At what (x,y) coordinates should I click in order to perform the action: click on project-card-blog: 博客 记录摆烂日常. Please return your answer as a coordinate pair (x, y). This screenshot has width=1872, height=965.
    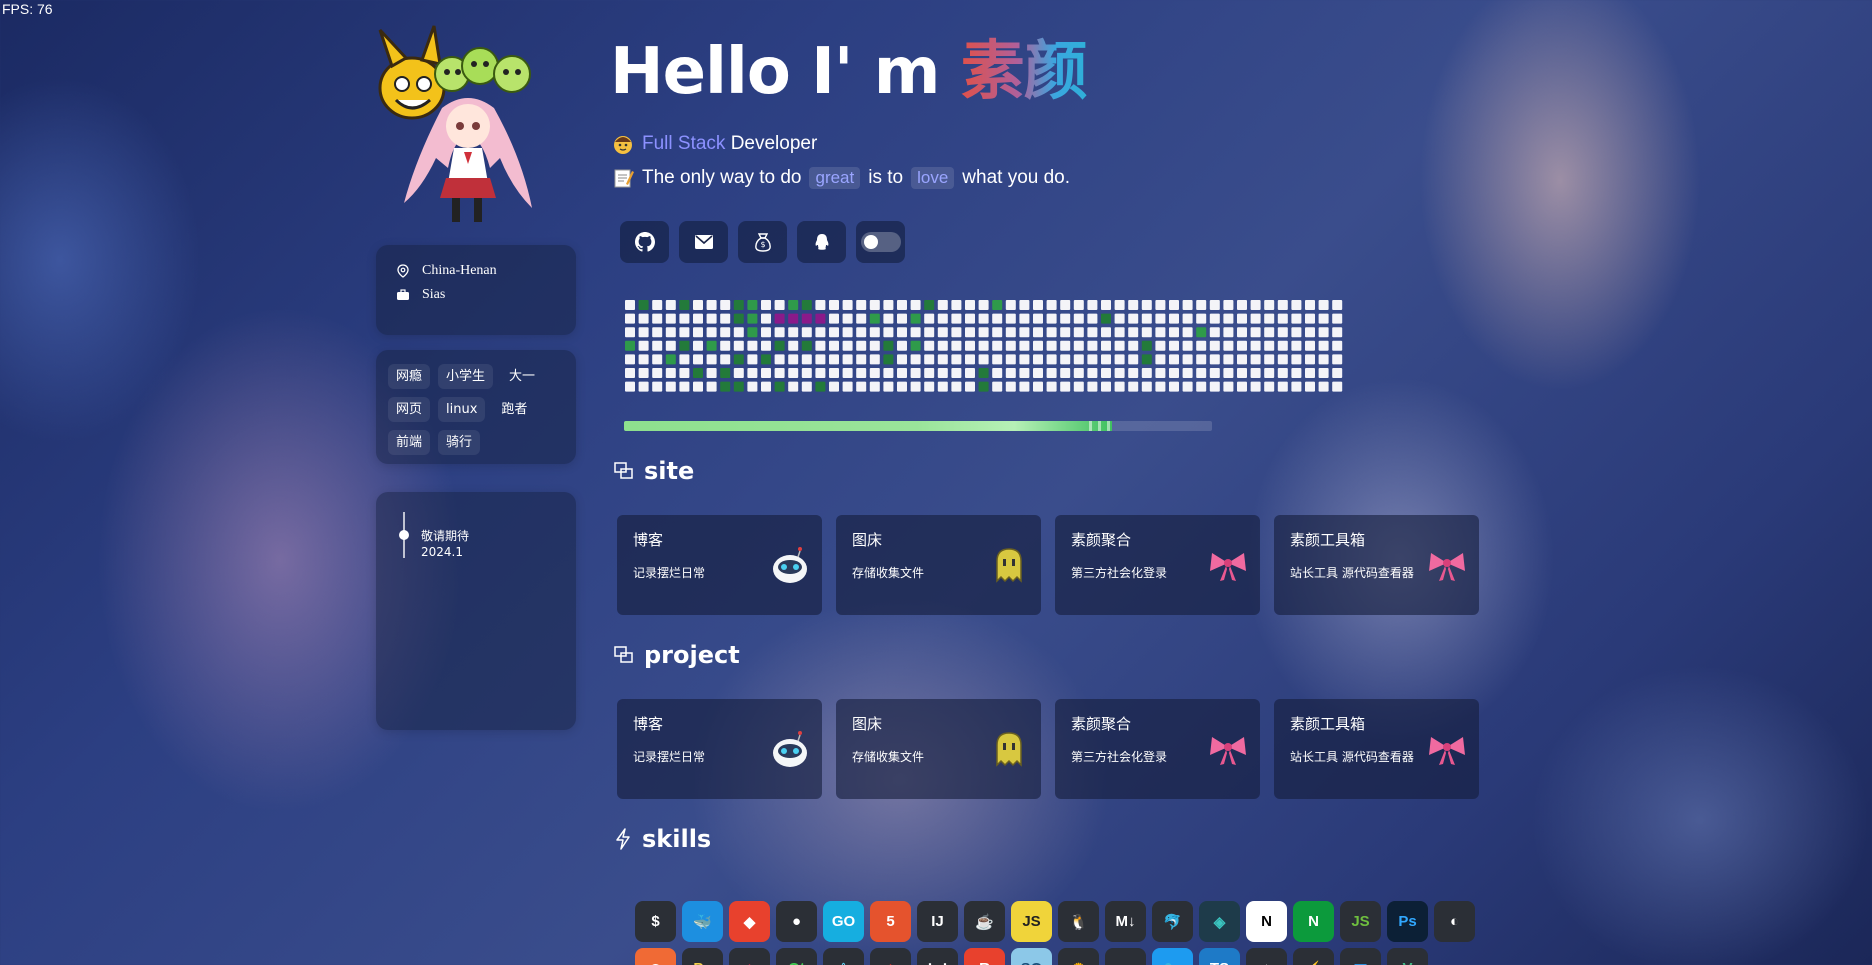
    Looking at the image, I should click on (719, 749).